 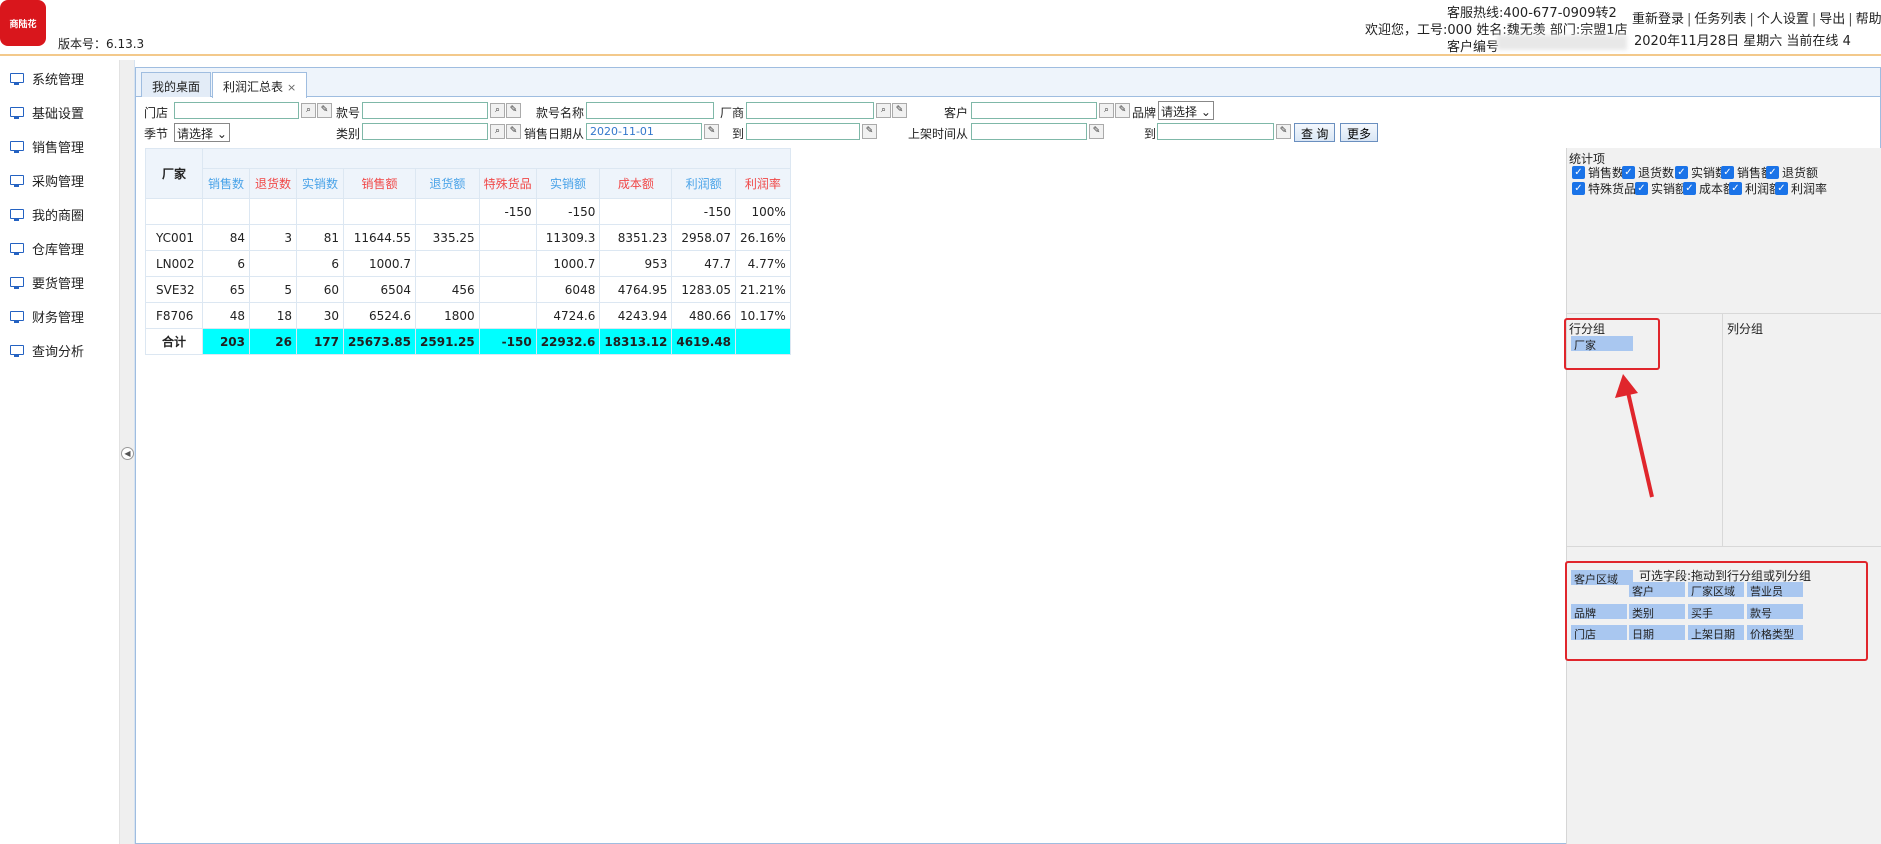 What do you see at coordinates (560, 113) in the screenshot?
I see `style-name-label: 款号名称` at bounding box center [560, 113].